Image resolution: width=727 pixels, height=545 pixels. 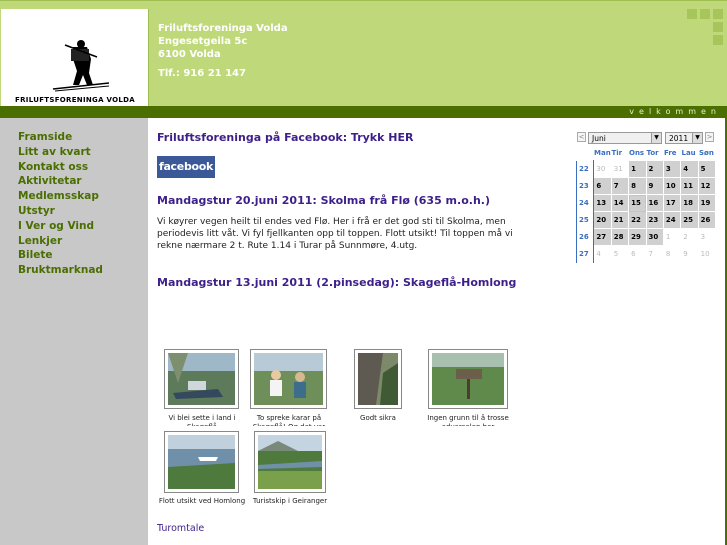 I want to click on photo-cliff-icon, so click(x=378, y=379).